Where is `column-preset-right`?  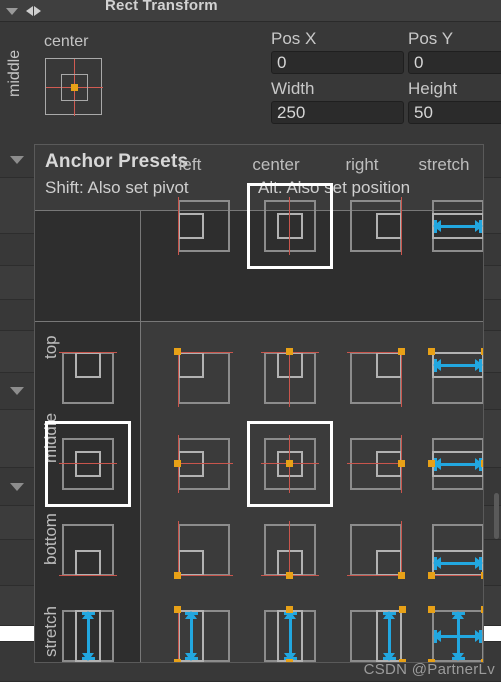
column-preset-right is located at coordinates (376, 226).